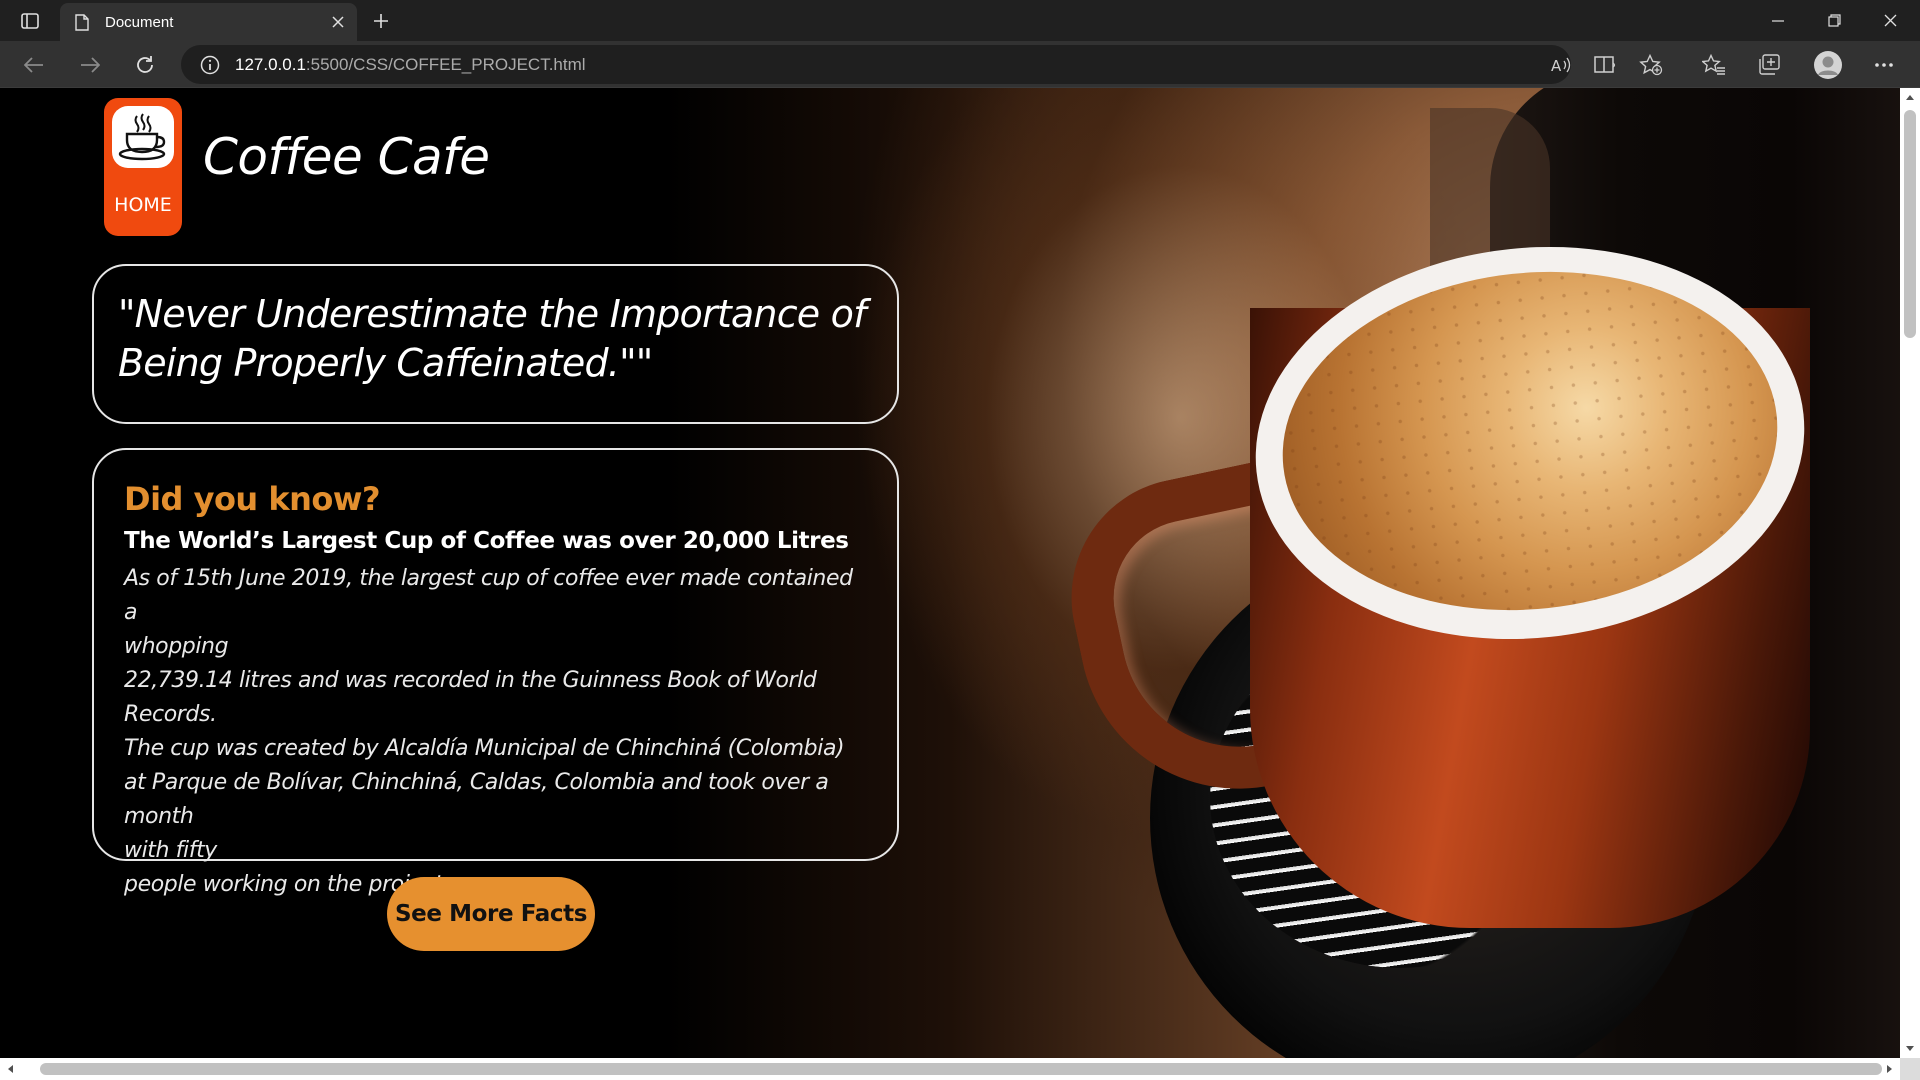  What do you see at coordinates (1890, 20) in the screenshot?
I see `close-window-button` at bounding box center [1890, 20].